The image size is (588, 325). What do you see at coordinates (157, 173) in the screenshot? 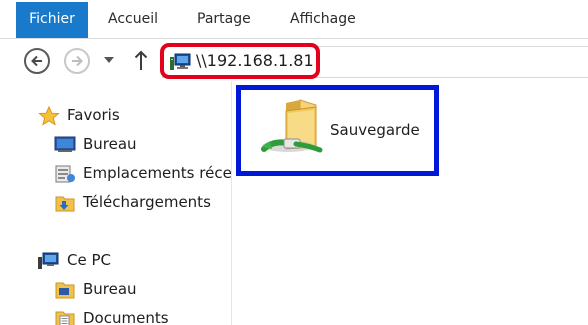
I see `nav-item-label: Emplacements récer` at bounding box center [157, 173].